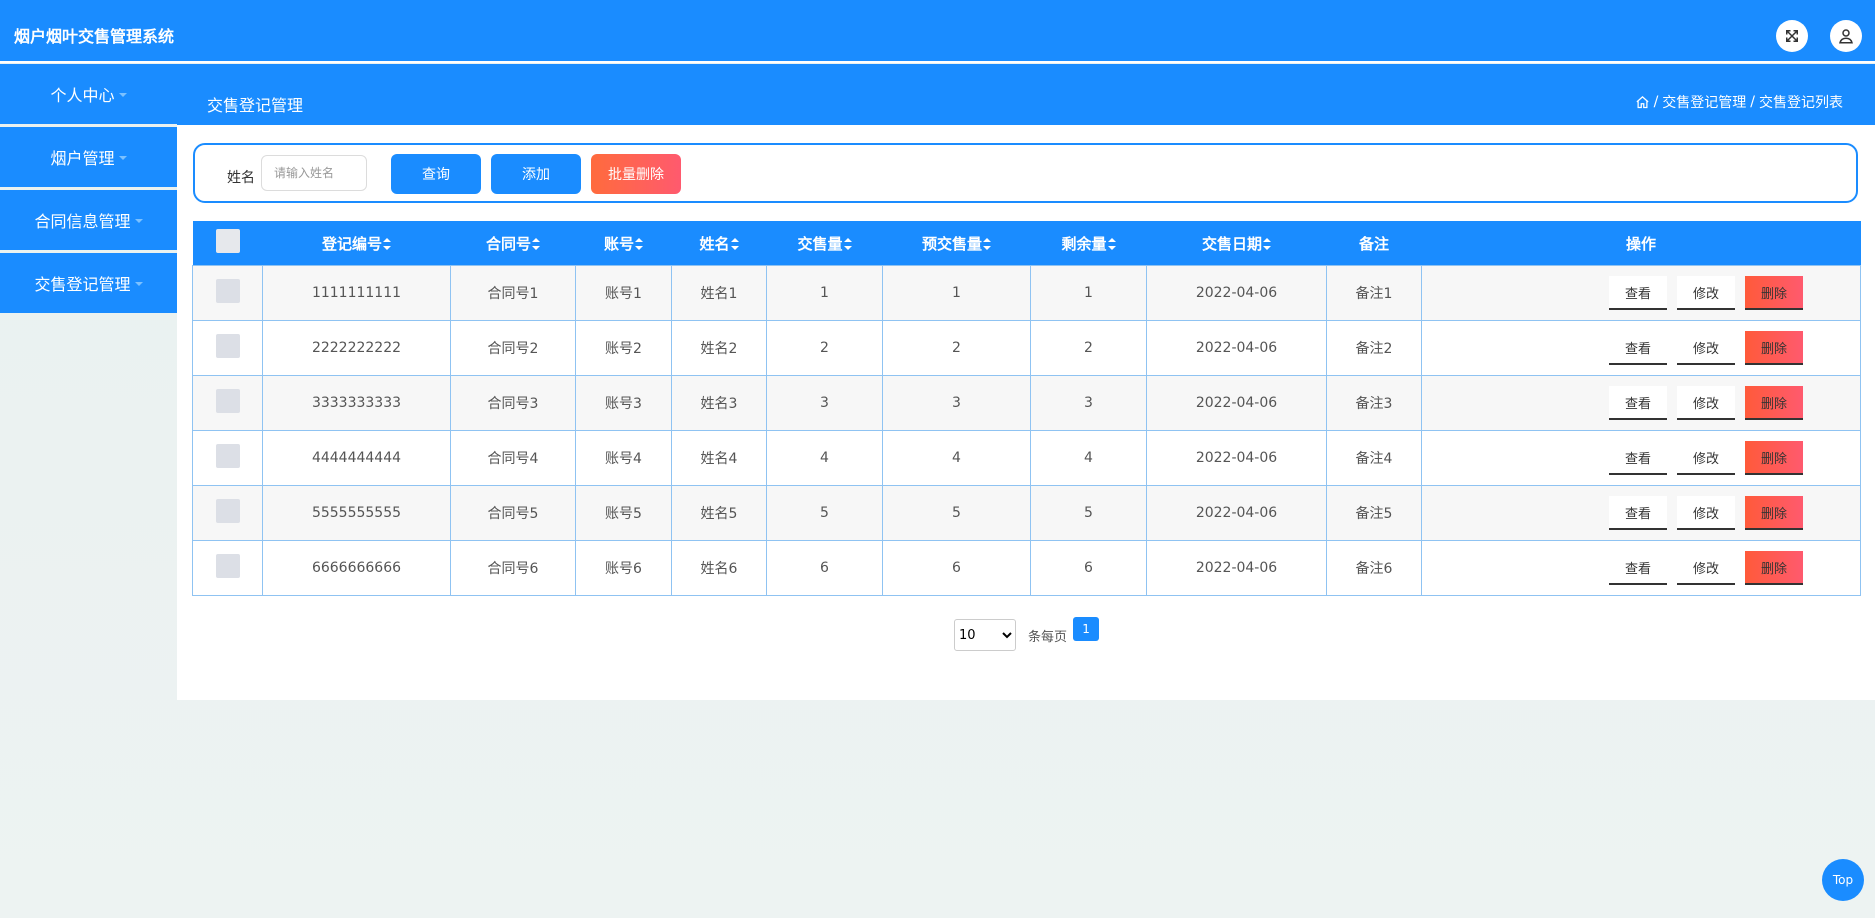 The image size is (1875, 918). What do you see at coordinates (719, 243) in the screenshot?
I see `col-header: 姓名` at bounding box center [719, 243].